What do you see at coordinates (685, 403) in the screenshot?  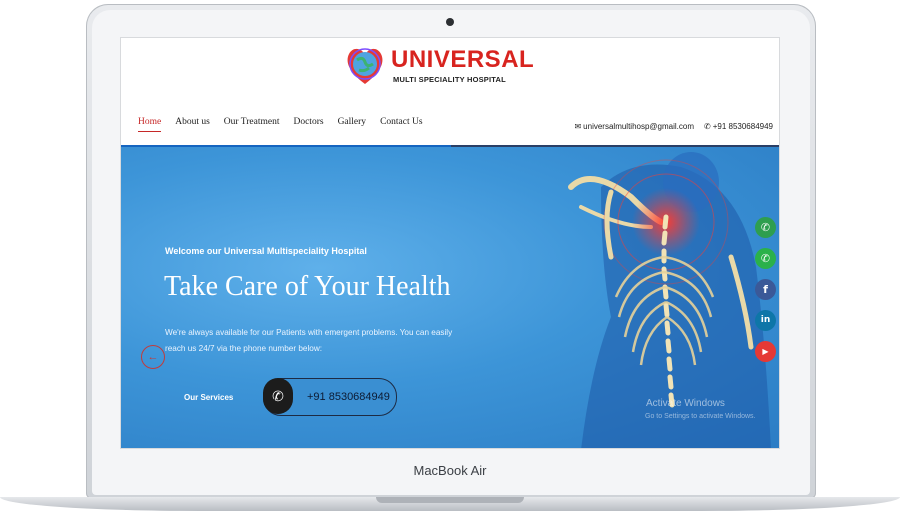 I see `windows-watermark-title: Activate Windows` at bounding box center [685, 403].